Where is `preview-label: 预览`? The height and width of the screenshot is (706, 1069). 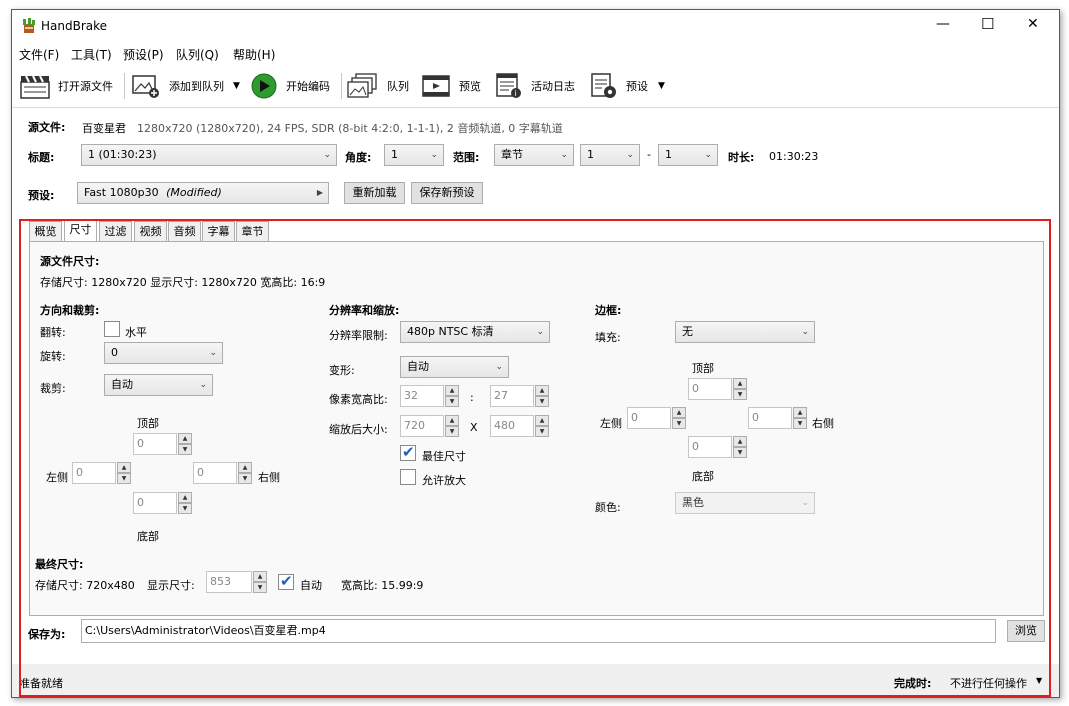 preview-label: 预览 is located at coordinates (470, 86).